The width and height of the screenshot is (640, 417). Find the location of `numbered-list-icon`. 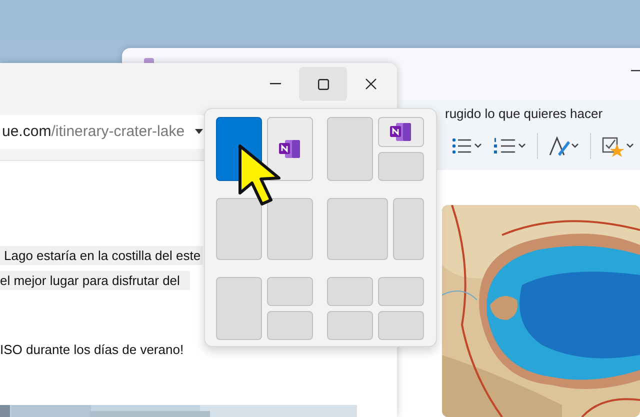

numbered-list-icon is located at coordinates (510, 146).